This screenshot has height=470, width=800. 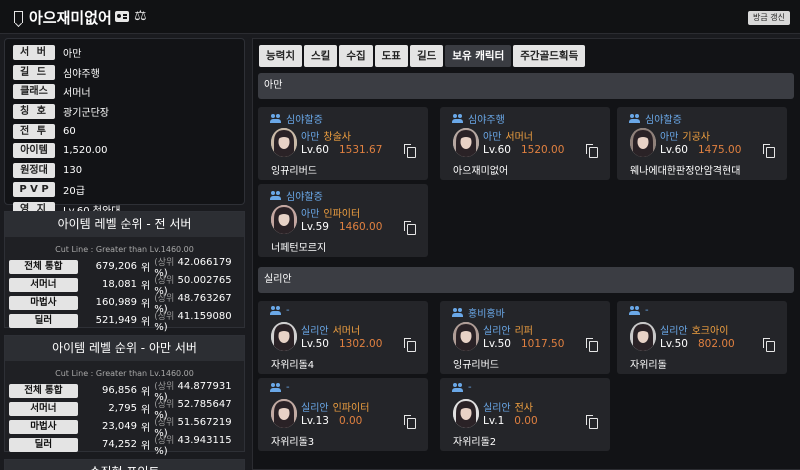 I want to click on level-line: Lv.60 1520.00, so click(x=523, y=150).